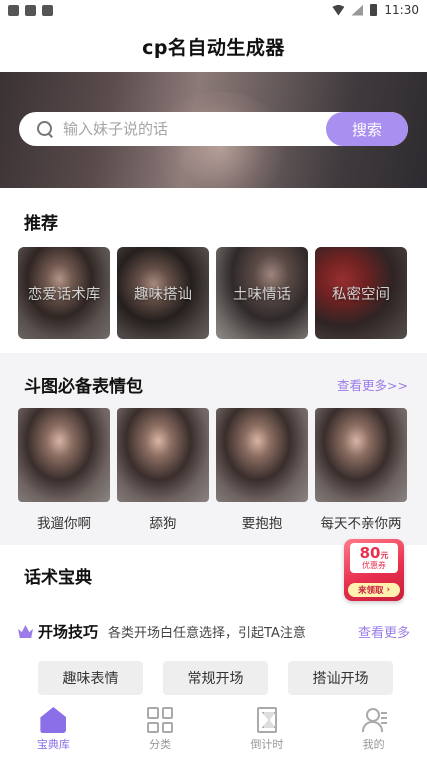 The image size is (427, 759). I want to click on emoji-item: 舔狗, so click(163, 470).